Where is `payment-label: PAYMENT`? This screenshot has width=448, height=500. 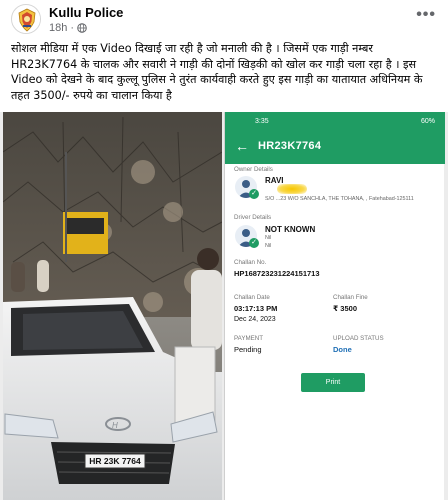 payment-label: PAYMENT is located at coordinates (248, 338).